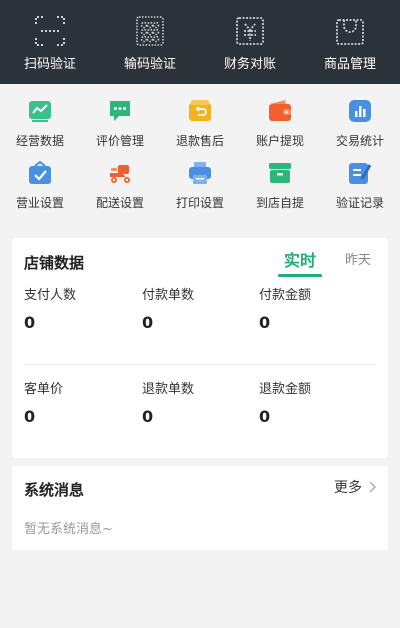 The image size is (400, 628). Describe the element at coordinates (348, 488) in the screenshot. I see `more-label: 更多` at that location.